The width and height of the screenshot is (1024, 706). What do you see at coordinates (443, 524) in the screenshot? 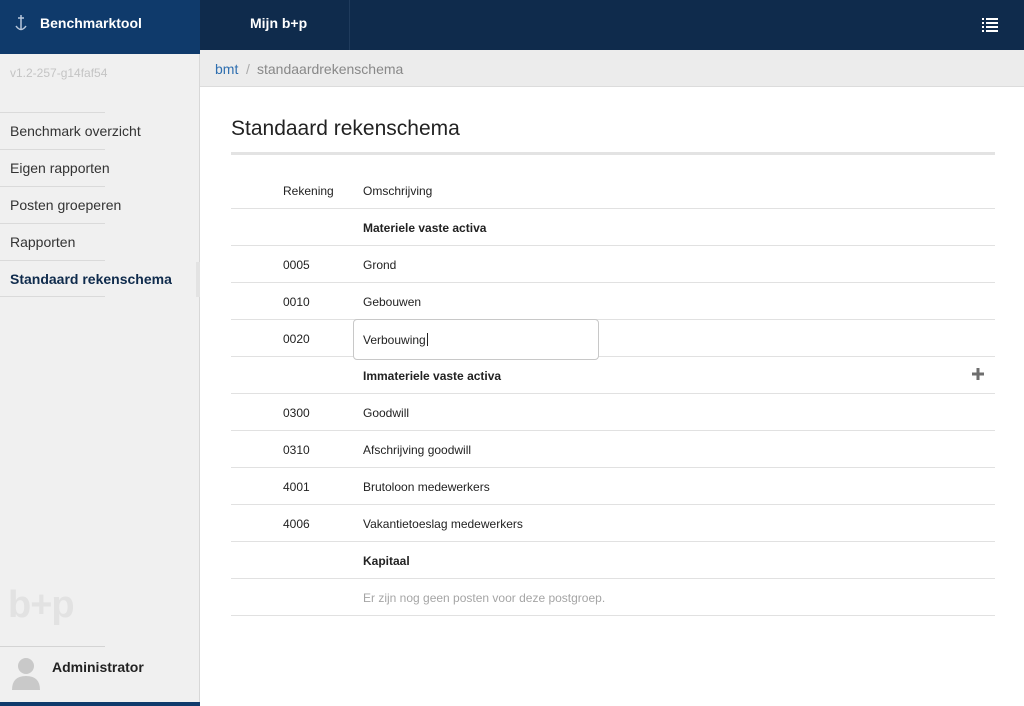
I see `account-description: Vakantietoeslag medewerkers` at bounding box center [443, 524].